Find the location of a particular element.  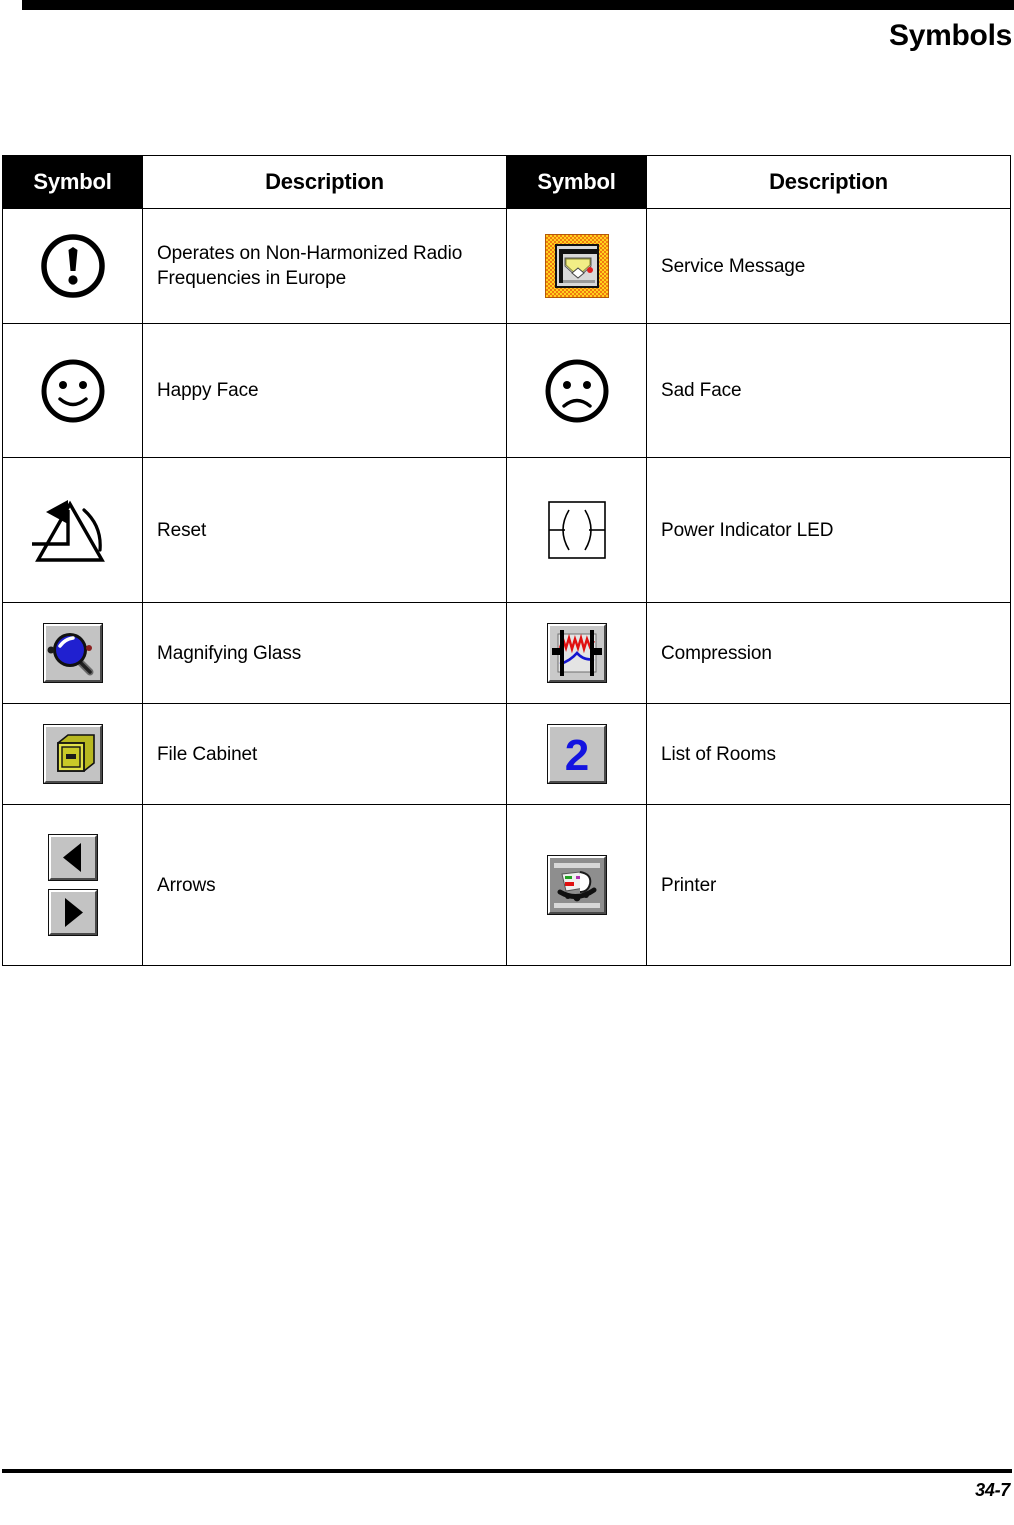

symbol-cell-arrows is located at coordinates (72, 885).